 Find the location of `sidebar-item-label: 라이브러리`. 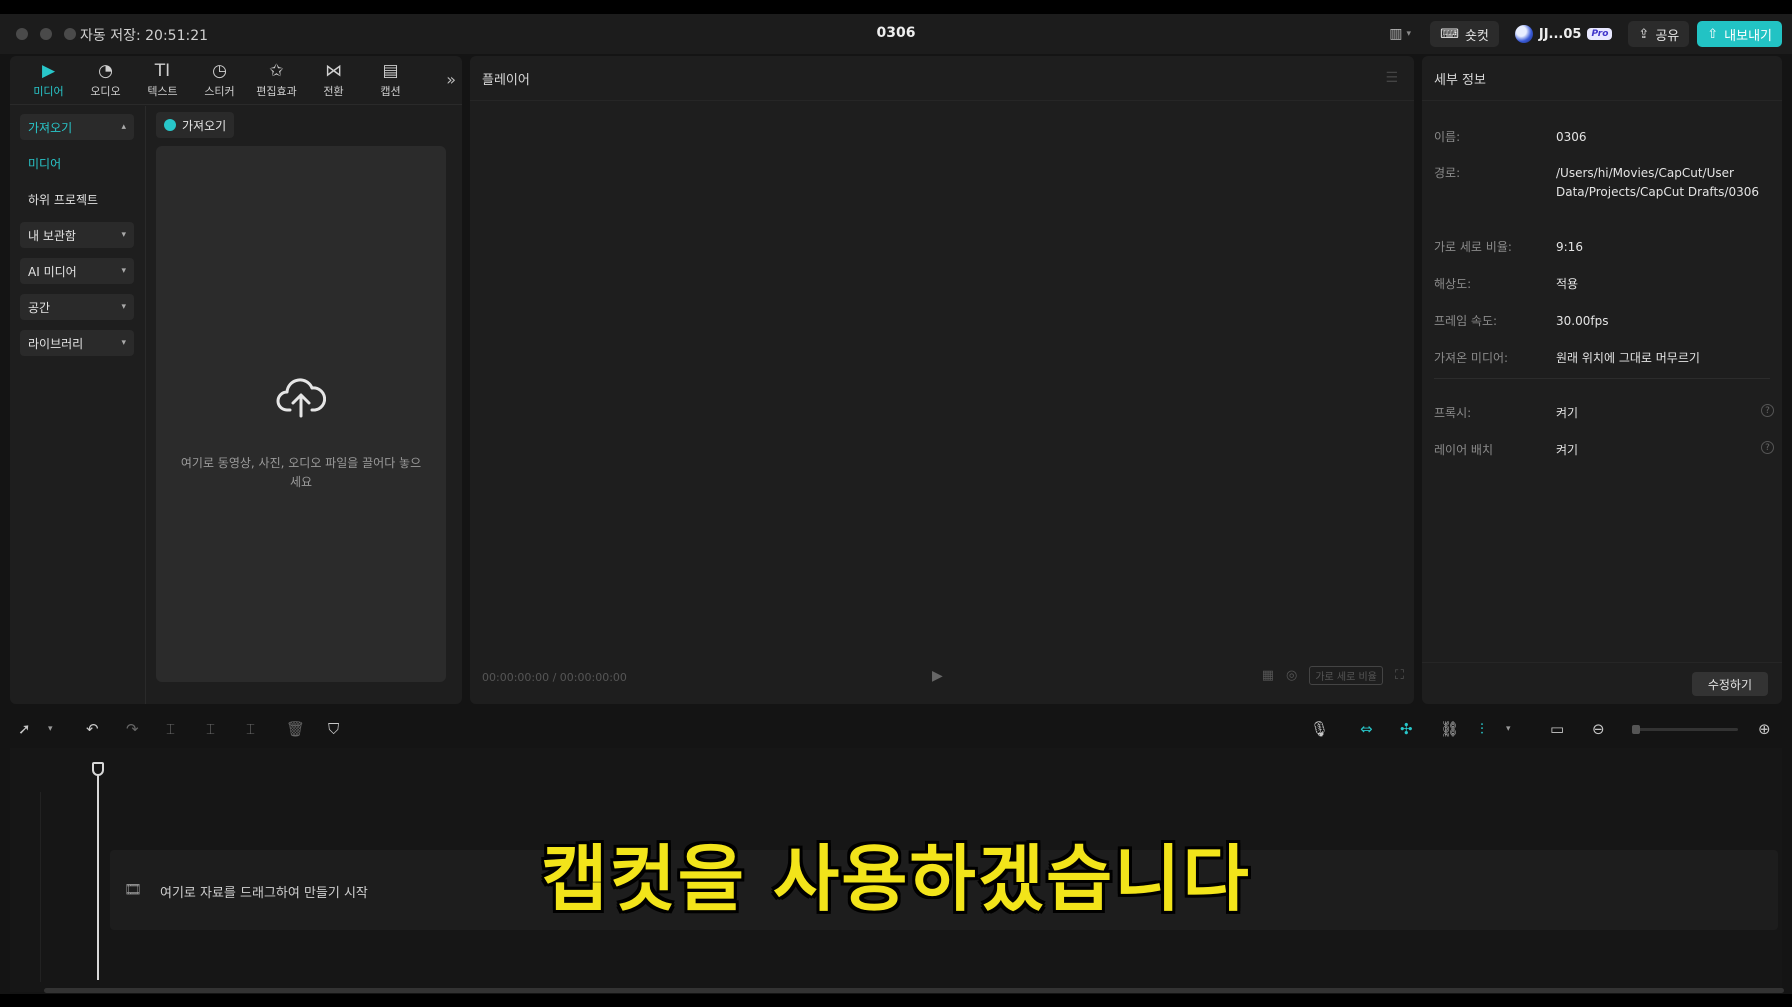

sidebar-item-label: 라이브러리 is located at coordinates (56, 343).